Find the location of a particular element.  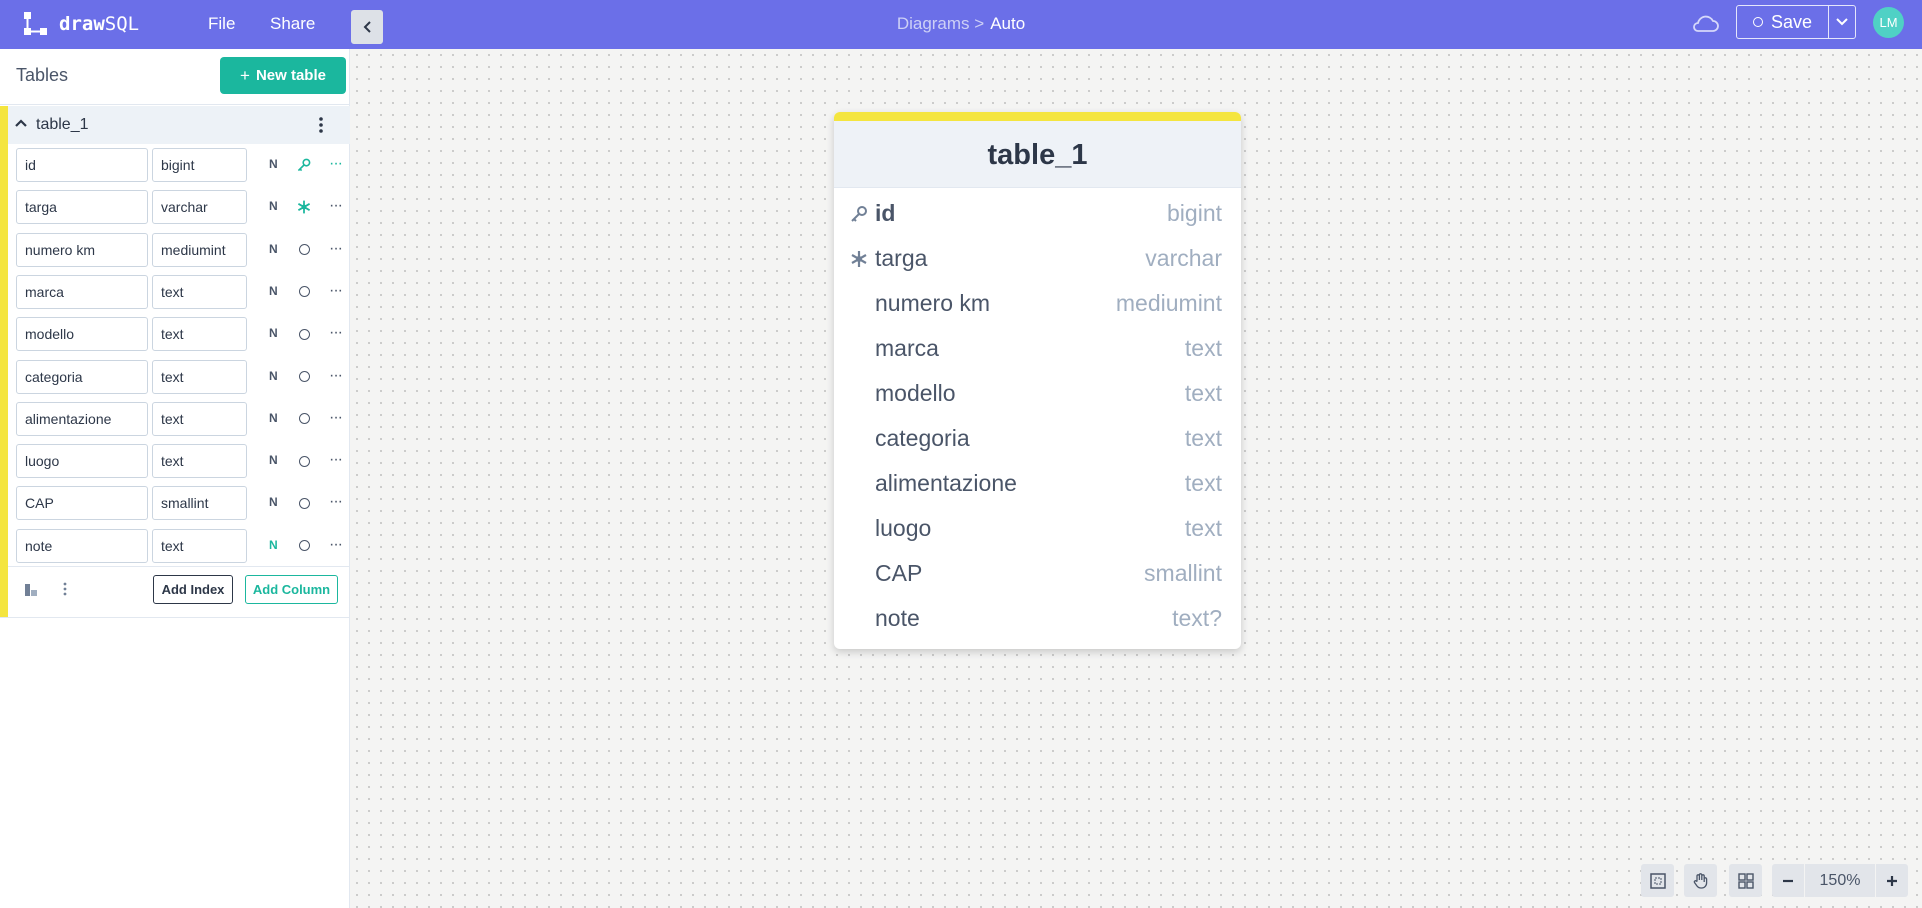

table-card-row: luogo text is located at coordinates (1037, 527).